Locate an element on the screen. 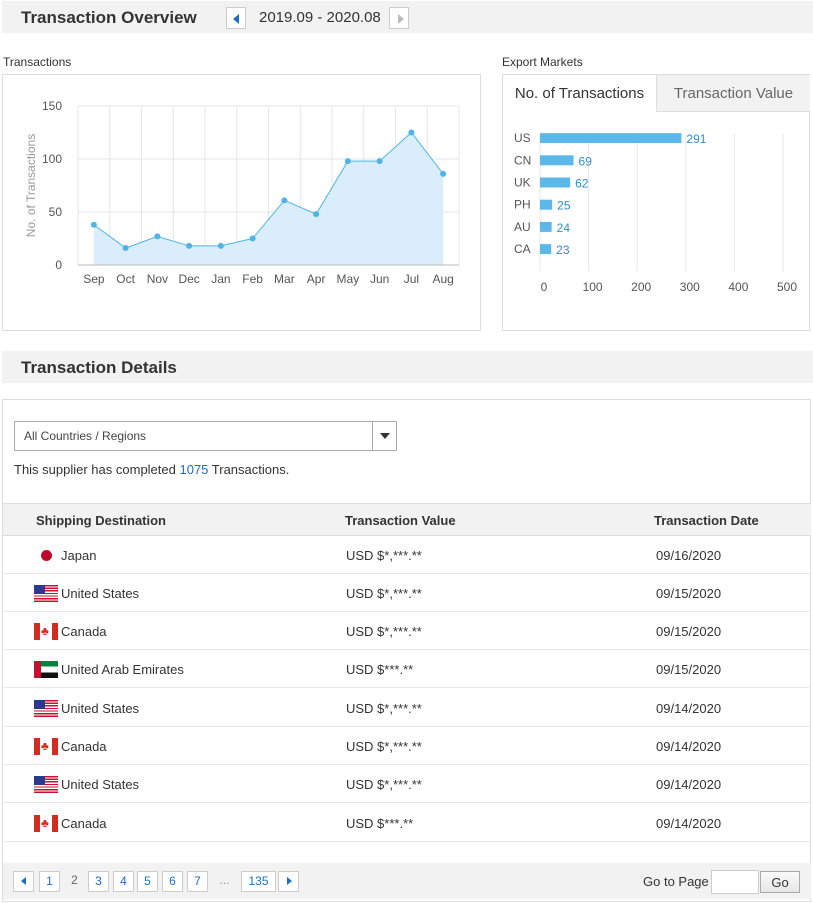 Image resolution: width=813 pixels, height=903 pixels. period-prev-button is located at coordinates (236, 18).